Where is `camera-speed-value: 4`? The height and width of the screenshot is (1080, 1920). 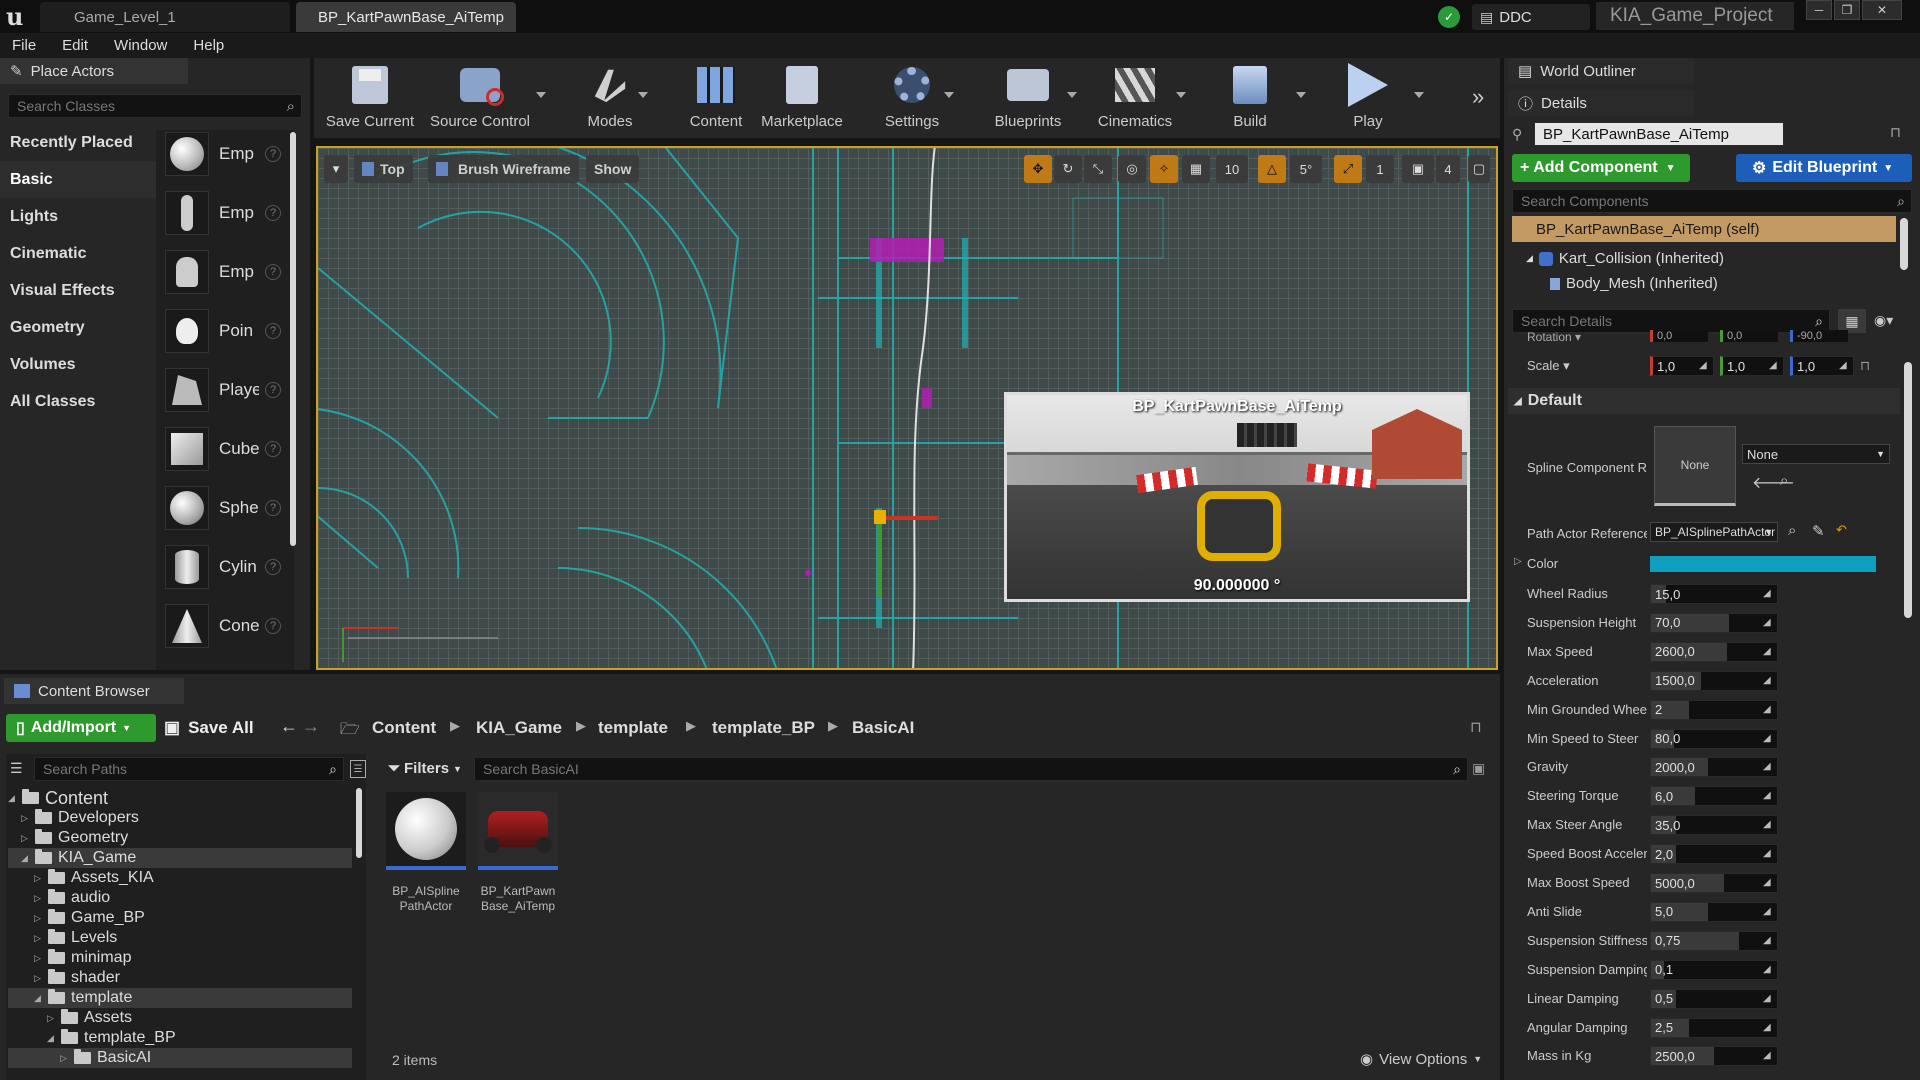
camera-speed-value: 4 is located at coordinates (1448, 169).